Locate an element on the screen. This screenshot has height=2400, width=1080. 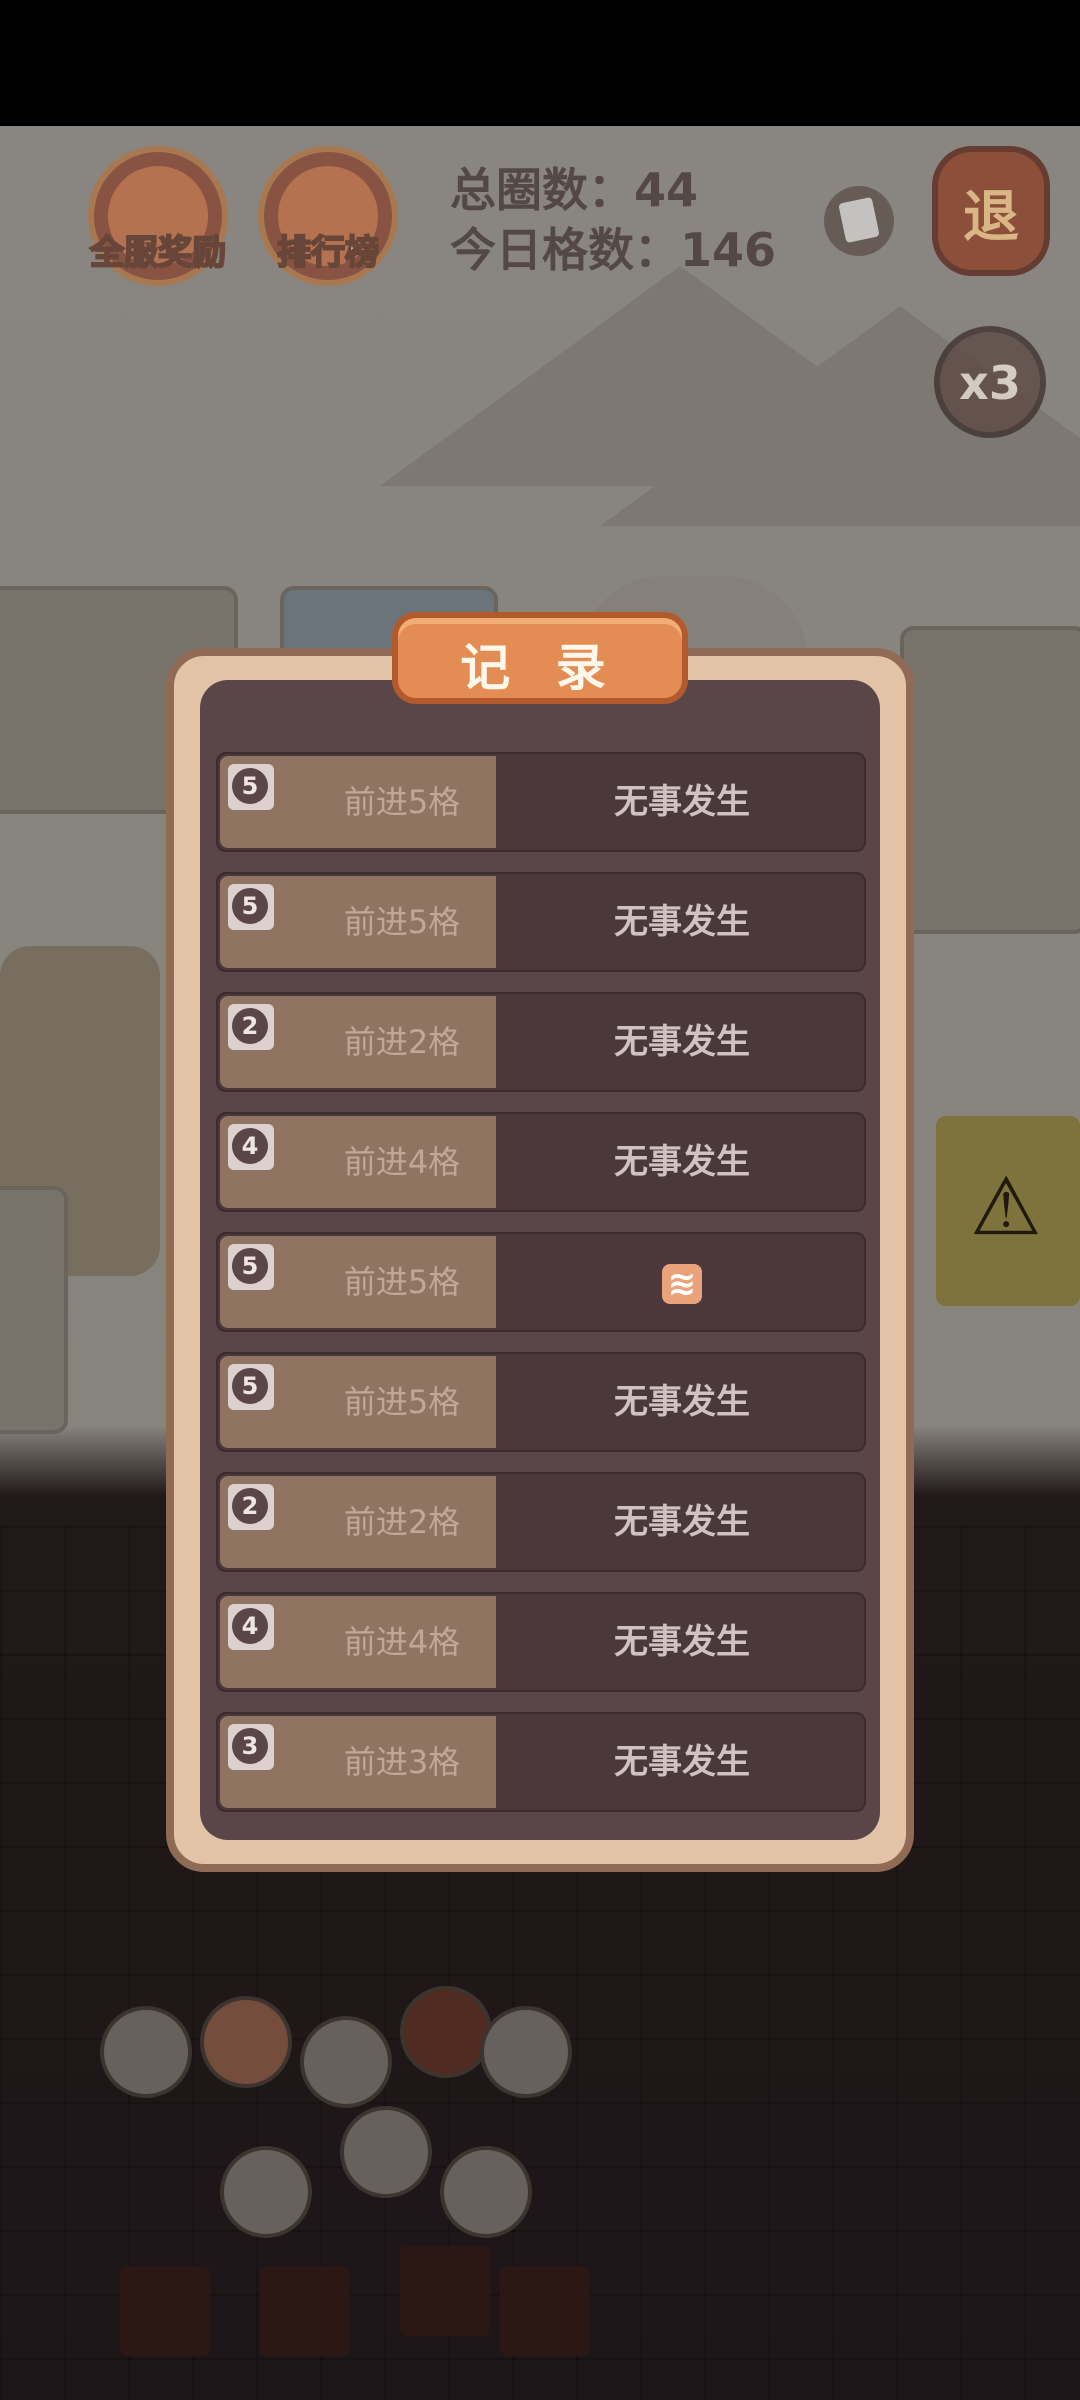
status-bar is located at coordinates (540, 63).